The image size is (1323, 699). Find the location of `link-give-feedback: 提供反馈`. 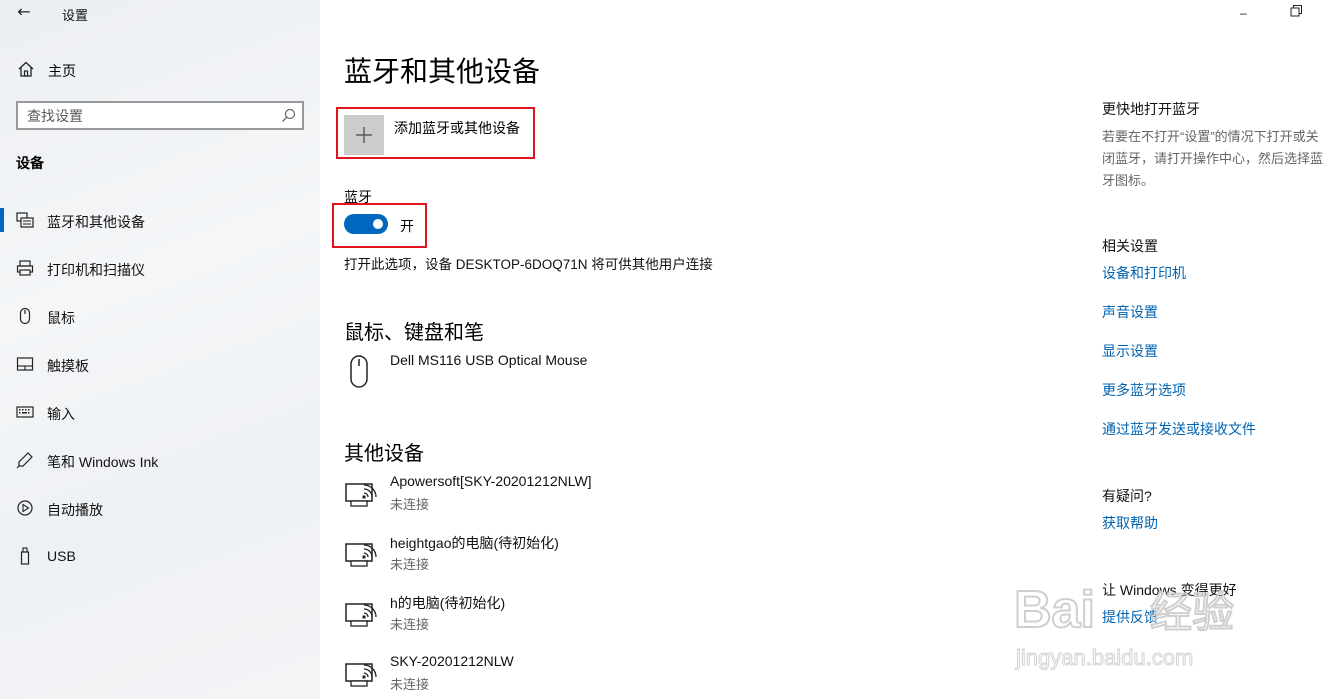

link-give-feedback: 提供反馈 is located at coordinates (1130, 617).